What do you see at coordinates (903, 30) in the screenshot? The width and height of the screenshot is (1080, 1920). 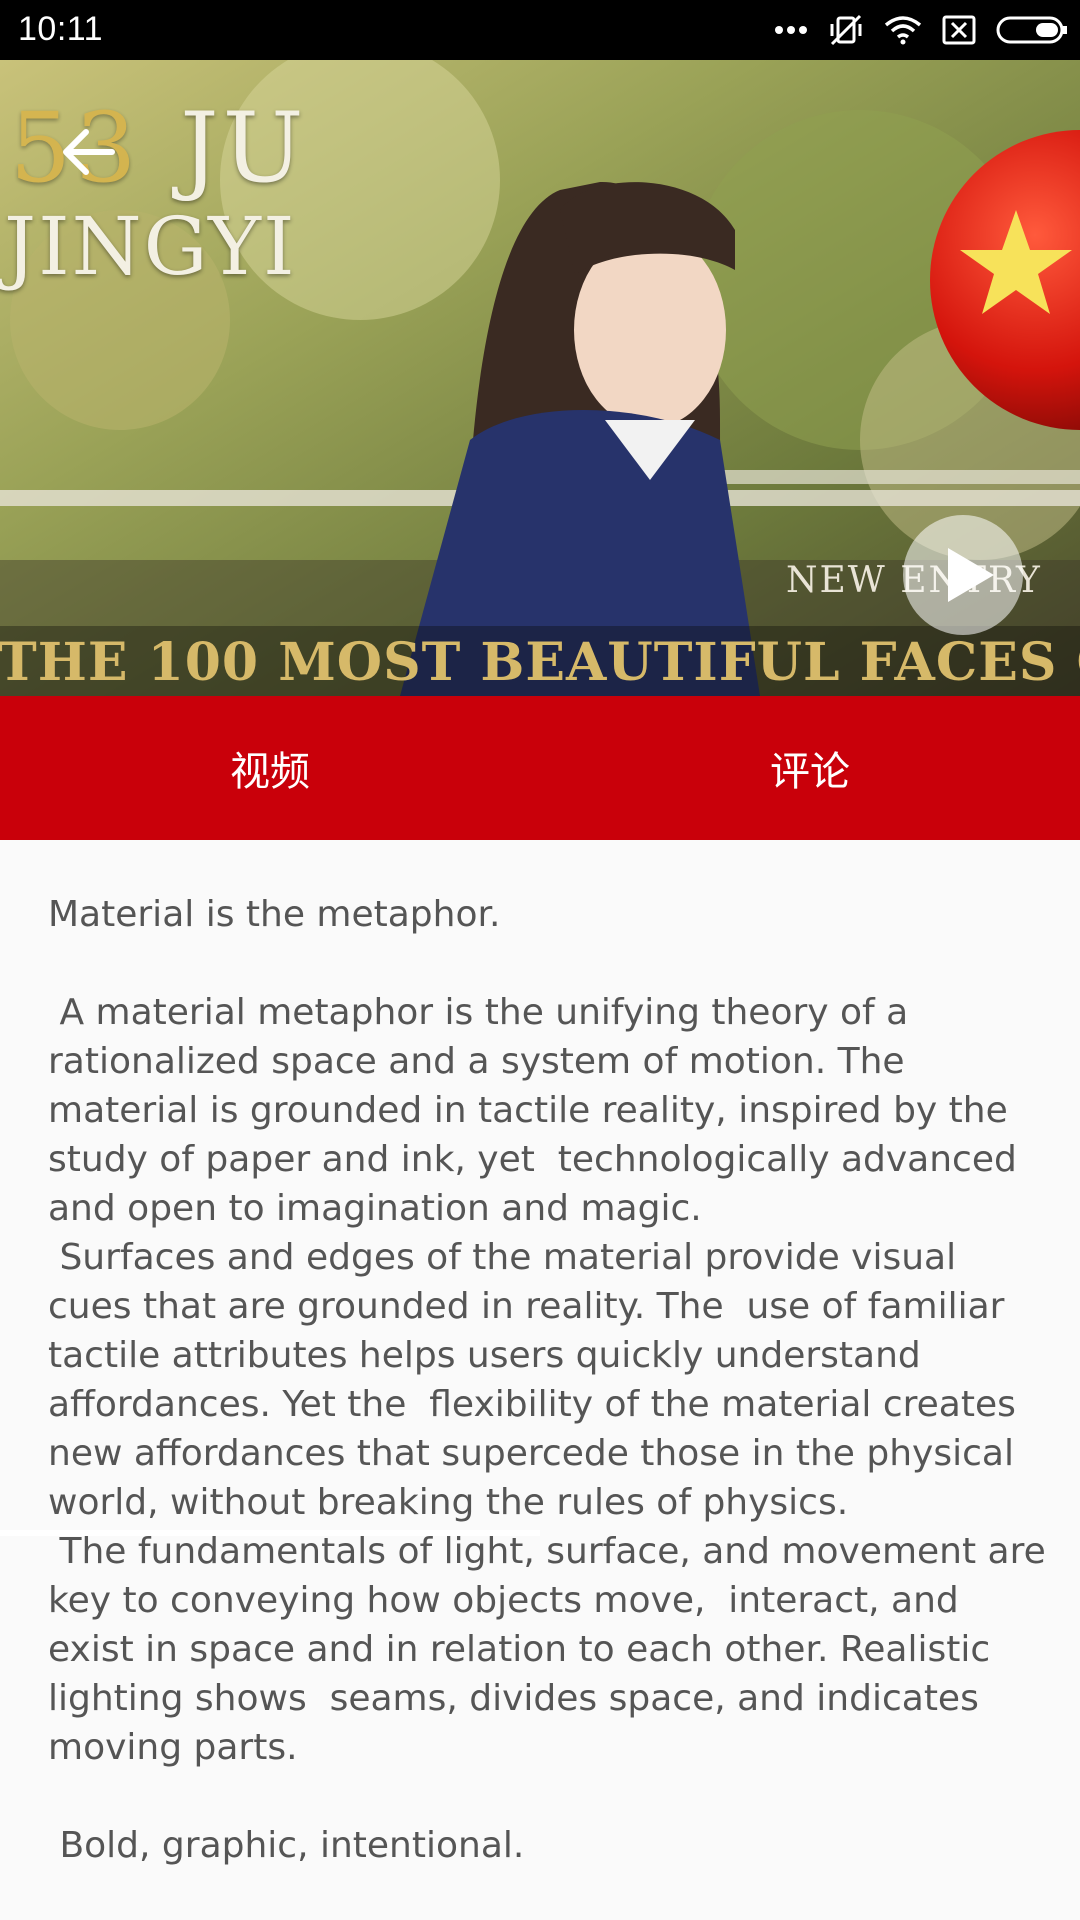 I see `wifi-icon` at bounding box center [903, 30].